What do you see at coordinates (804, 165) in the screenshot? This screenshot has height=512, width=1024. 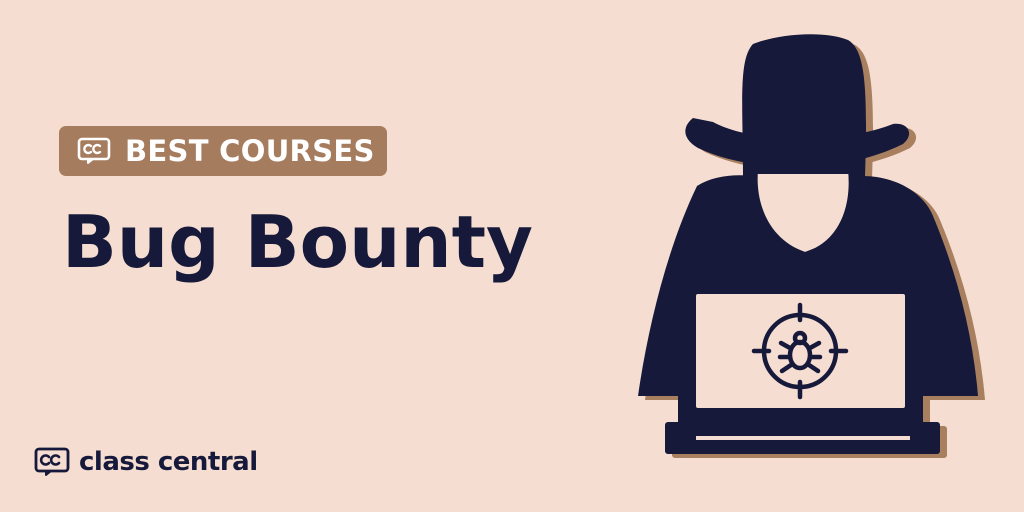 I see `hat-band` at bounding box center [804, 165].